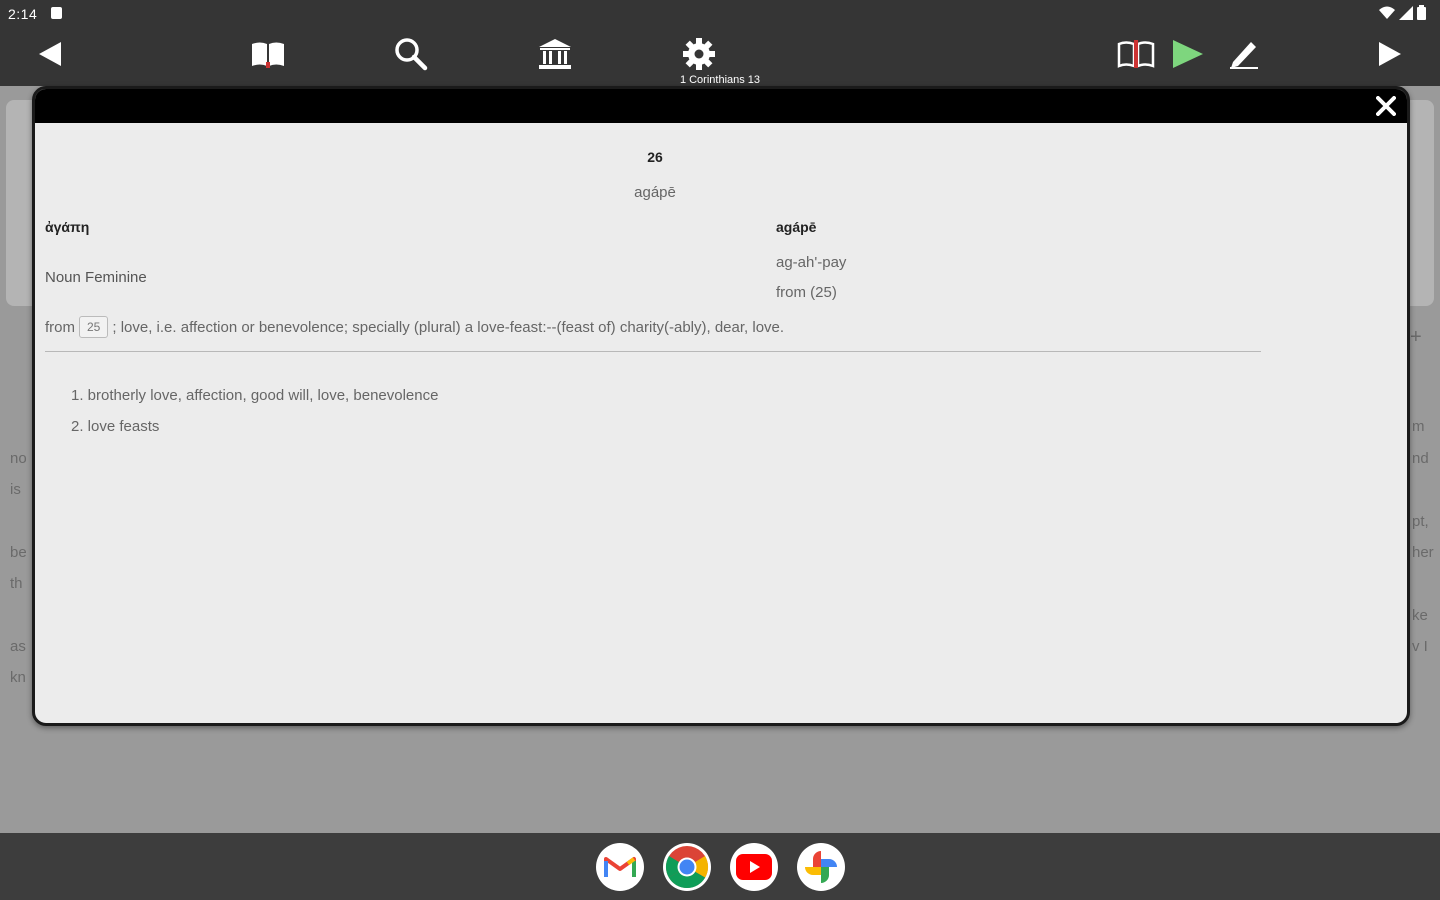 The width and height of the screenshot is (1440, 900). Describe the element at coordinates (1420, 615) in the screenshot. I see `background-text: ke` at that location.